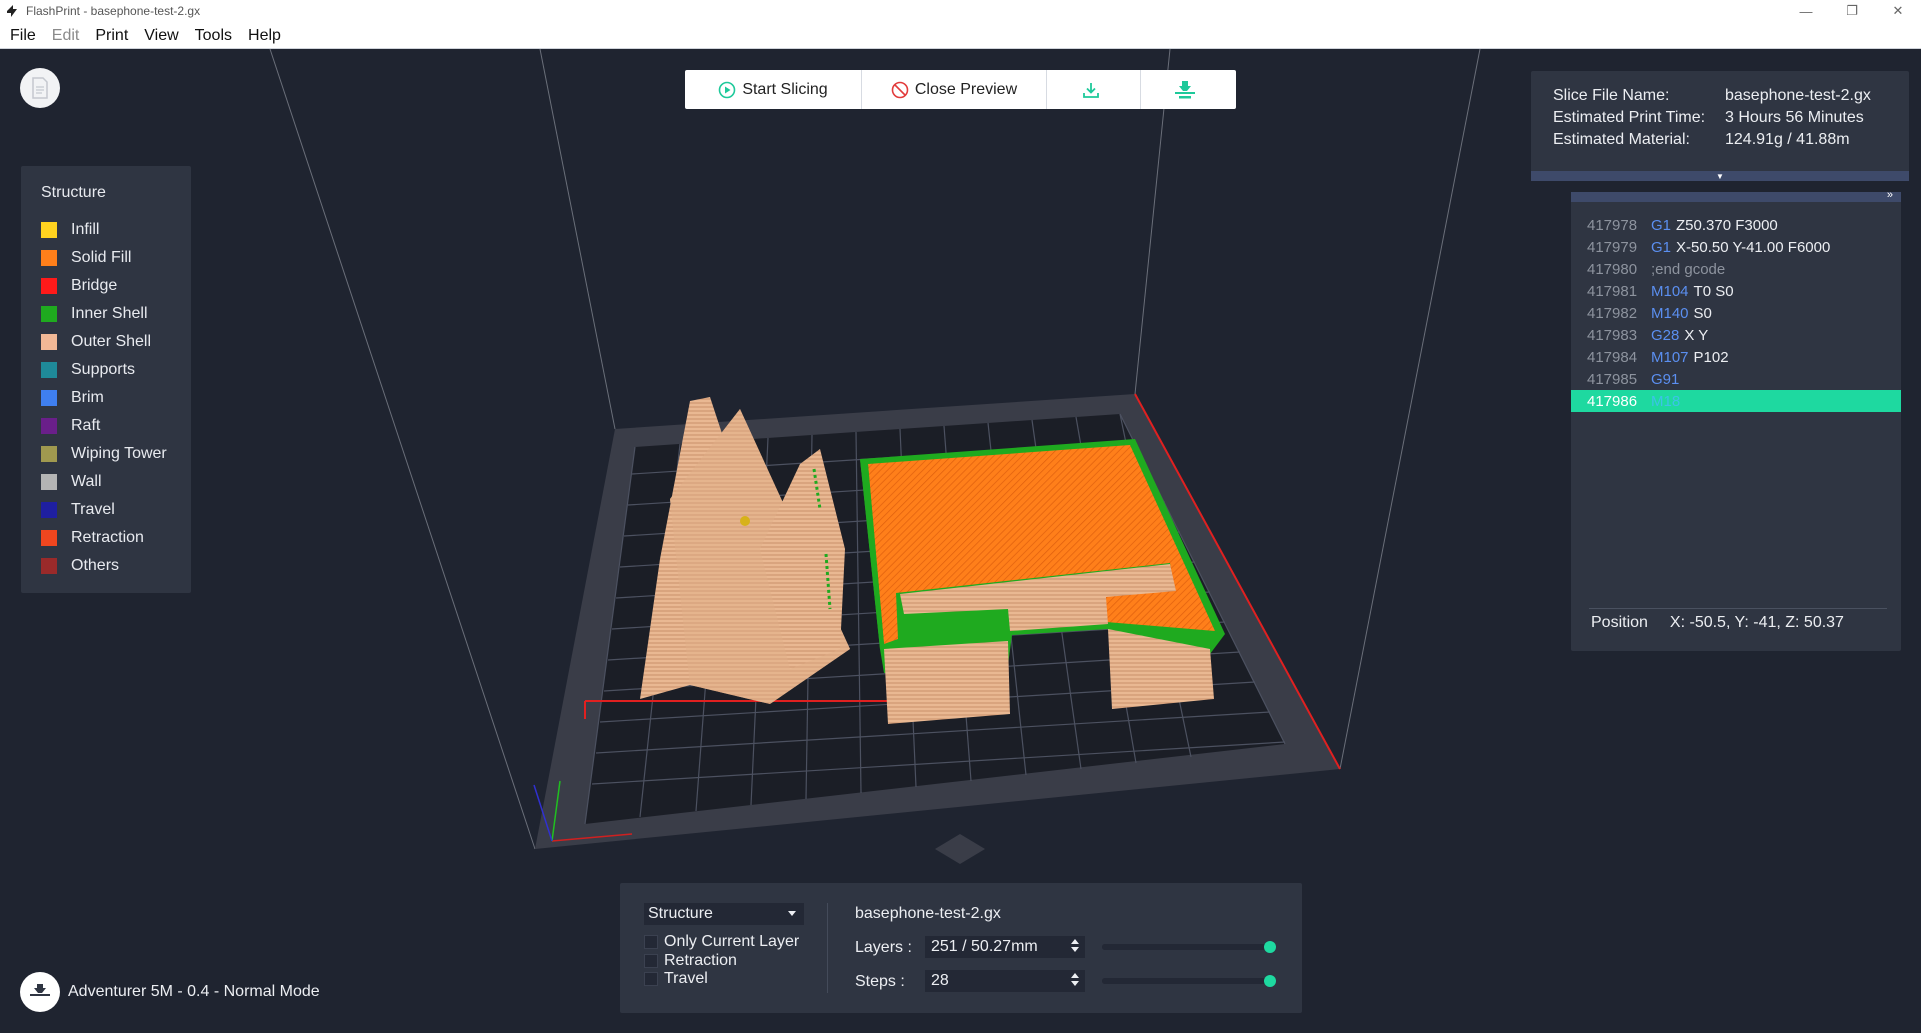 The width and height of the screenshot is (1921, 1033). What do you see at coordinates (1736, 401) in the screenshot?
I see `gcode-line: 417986 M18` at bounding box center [1736, 401].